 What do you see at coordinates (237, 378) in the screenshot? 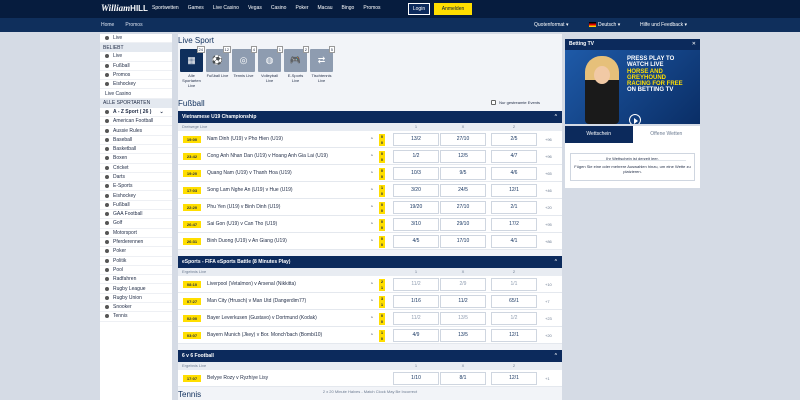
I see `event-name: Belyye Rozy v Ryzhiye Lisy` at bounding box center [237, 378].